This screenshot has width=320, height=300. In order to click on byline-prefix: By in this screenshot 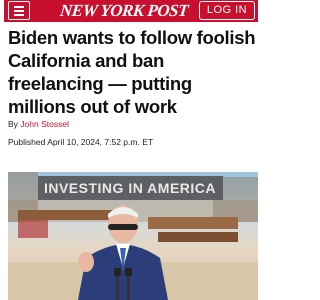, I will do `click(13, 124)`.